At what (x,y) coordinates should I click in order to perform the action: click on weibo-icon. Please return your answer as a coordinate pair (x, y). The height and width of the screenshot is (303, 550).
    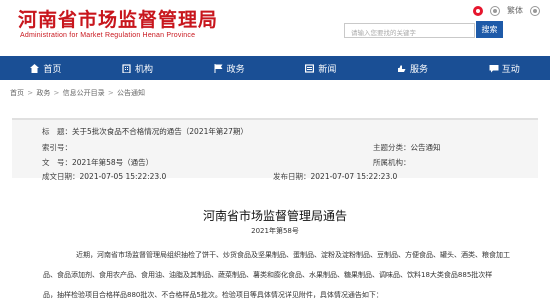
    Looking at the image, I should click on (478, 10).